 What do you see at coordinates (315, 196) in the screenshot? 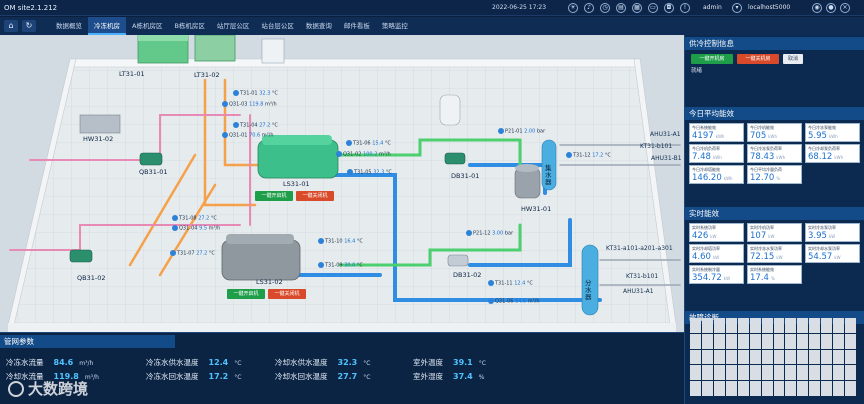
I see `ls31-01-stop-button: 一键关闭机` at bounding box center [315, 196].